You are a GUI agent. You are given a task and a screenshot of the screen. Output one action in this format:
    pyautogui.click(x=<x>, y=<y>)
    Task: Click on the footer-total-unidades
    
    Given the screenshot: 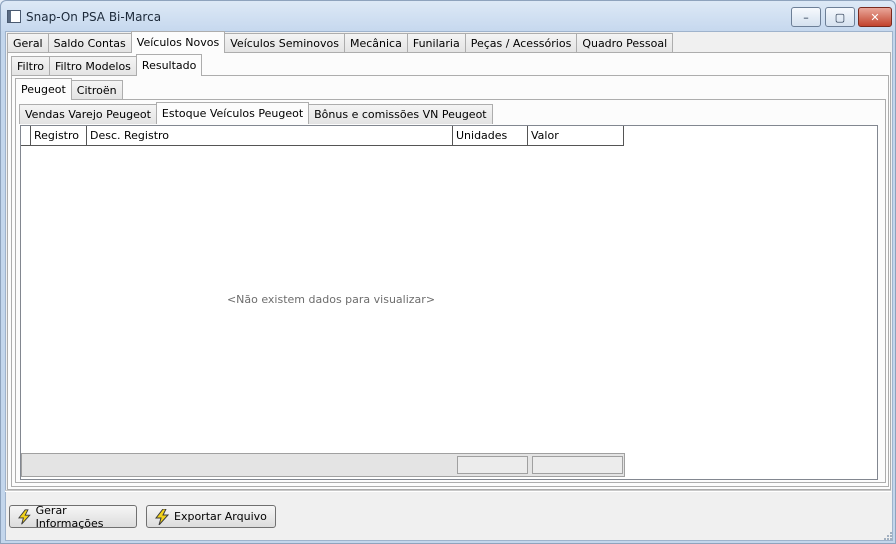 What is the action you would take?
    pyautogui.click(x=492, y=465)
    